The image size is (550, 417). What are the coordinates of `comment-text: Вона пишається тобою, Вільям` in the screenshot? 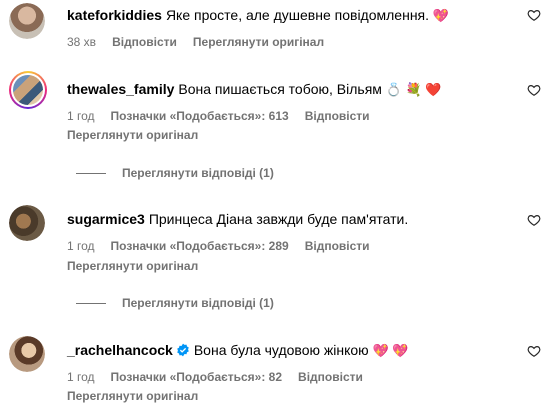 It's located at (280, 89).